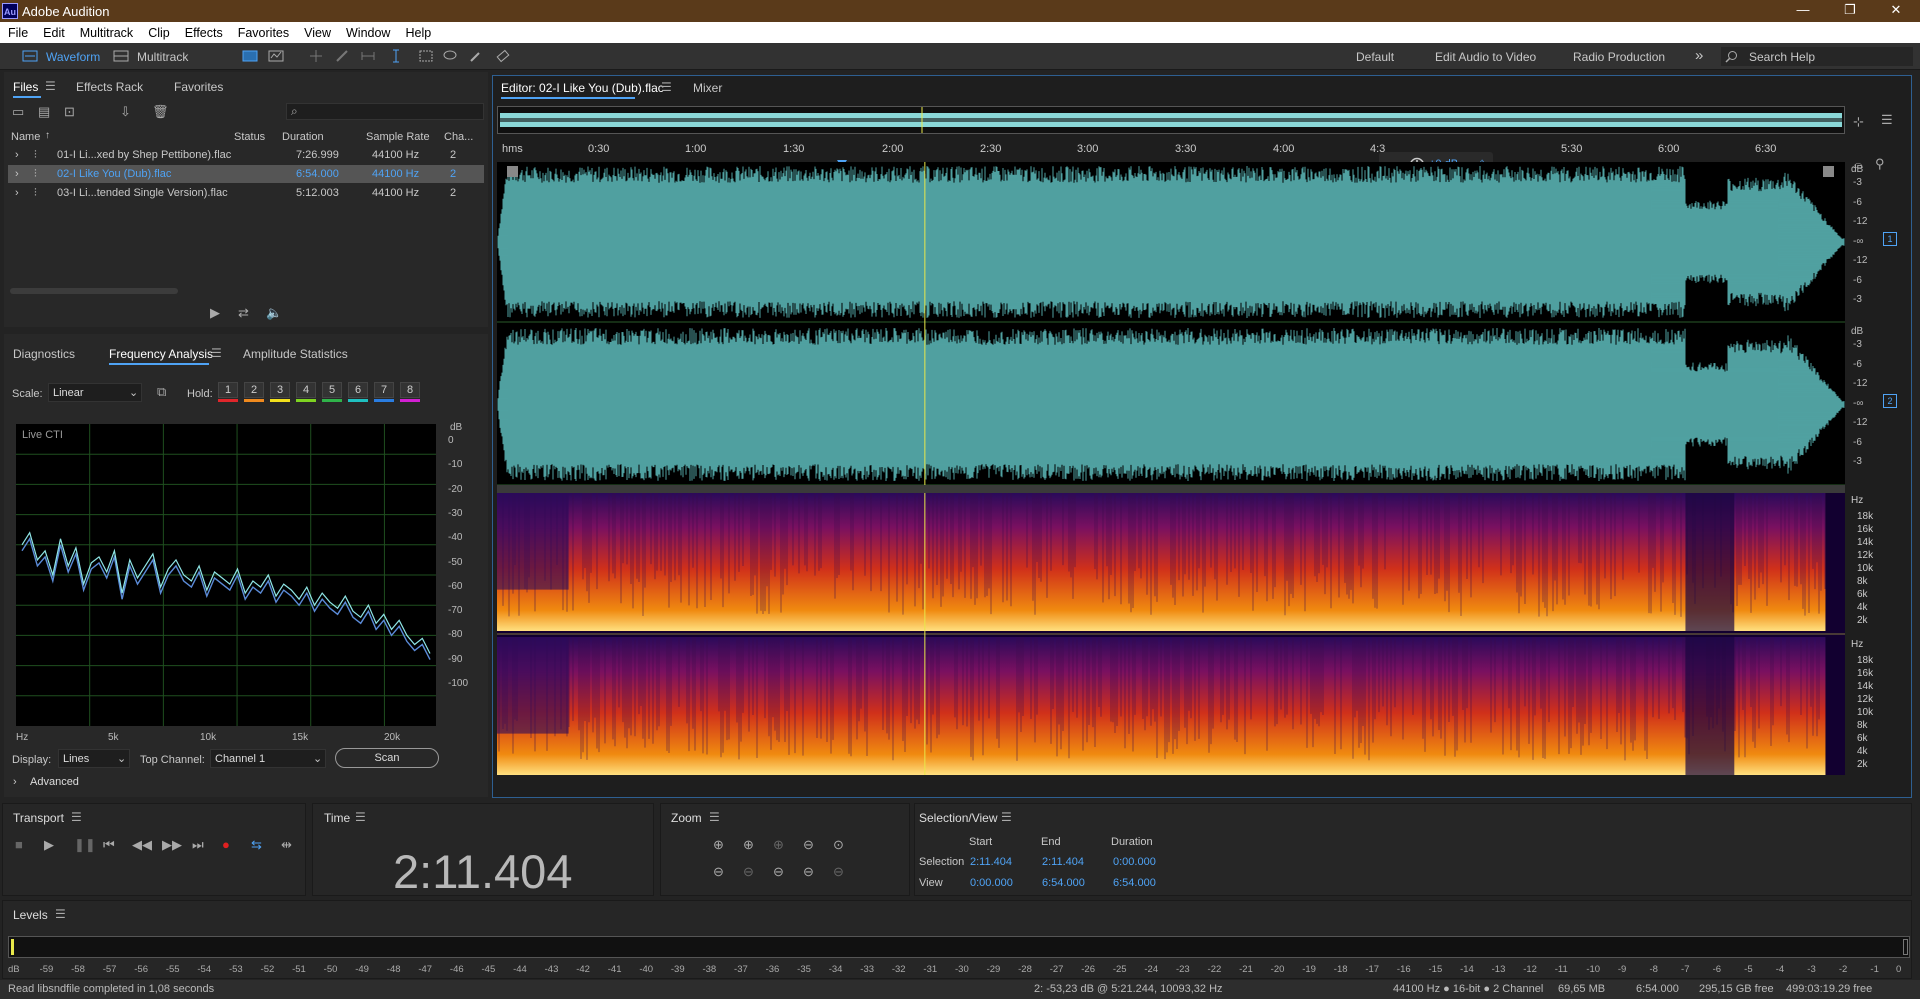 The image size is (1920, 999). What do you see at coordinates (228, 390) in the screenshot?
I see `hold-button-1: 1` at bounding box center [228, 390].